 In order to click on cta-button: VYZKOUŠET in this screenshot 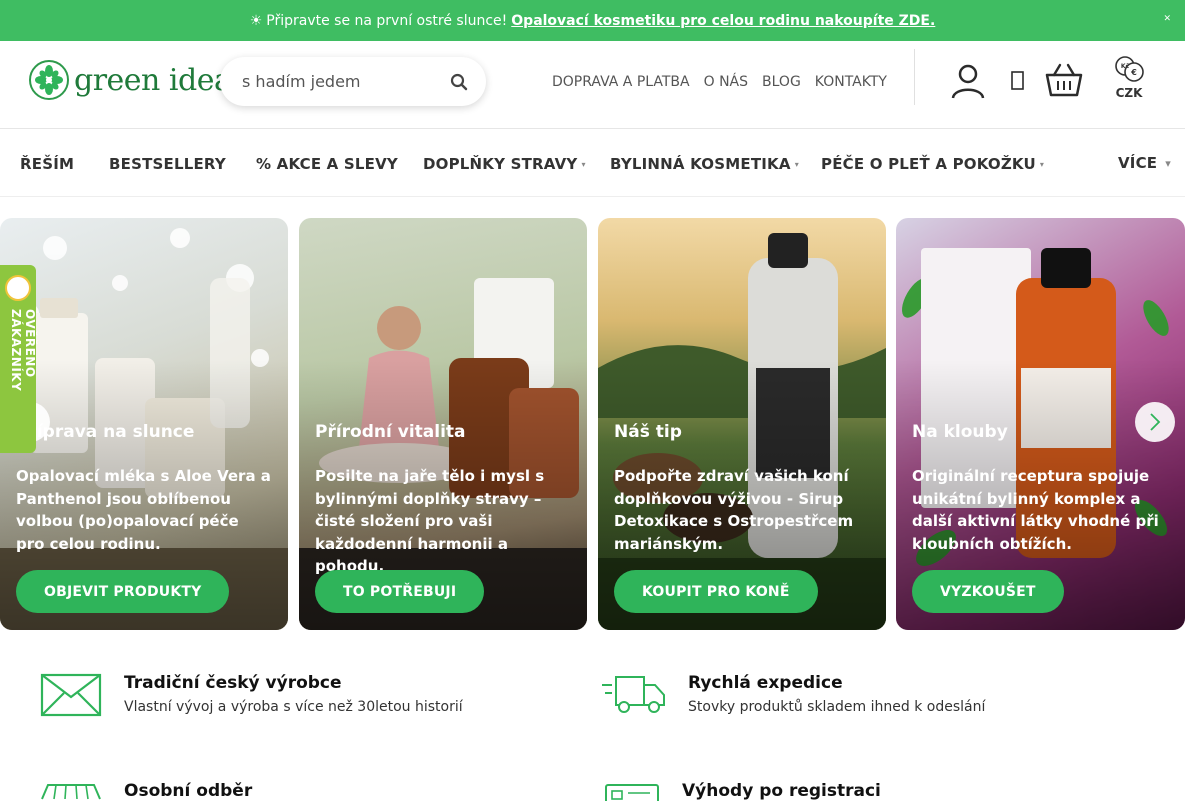, I will do `click(988, 591)`.